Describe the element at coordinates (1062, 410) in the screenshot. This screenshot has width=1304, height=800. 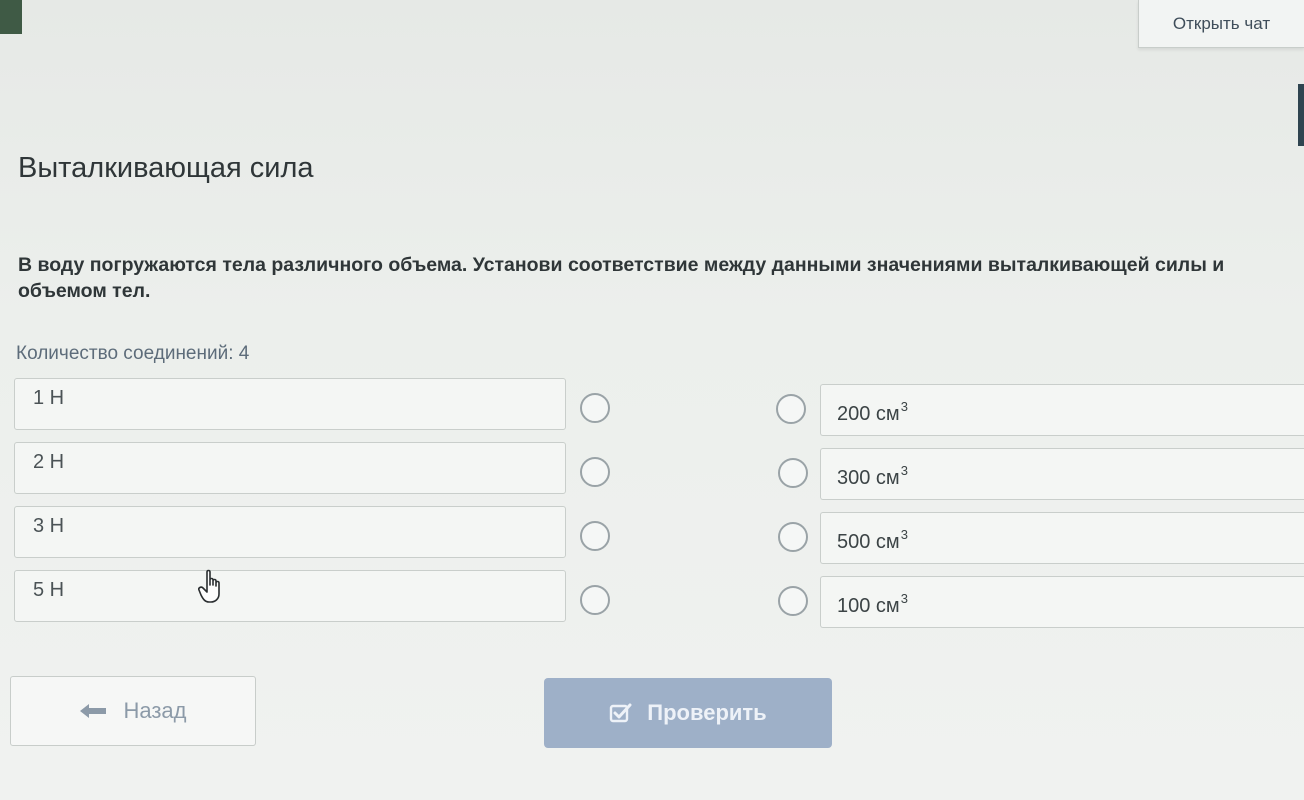
I see `right-item-1: 200 см3` at that location.